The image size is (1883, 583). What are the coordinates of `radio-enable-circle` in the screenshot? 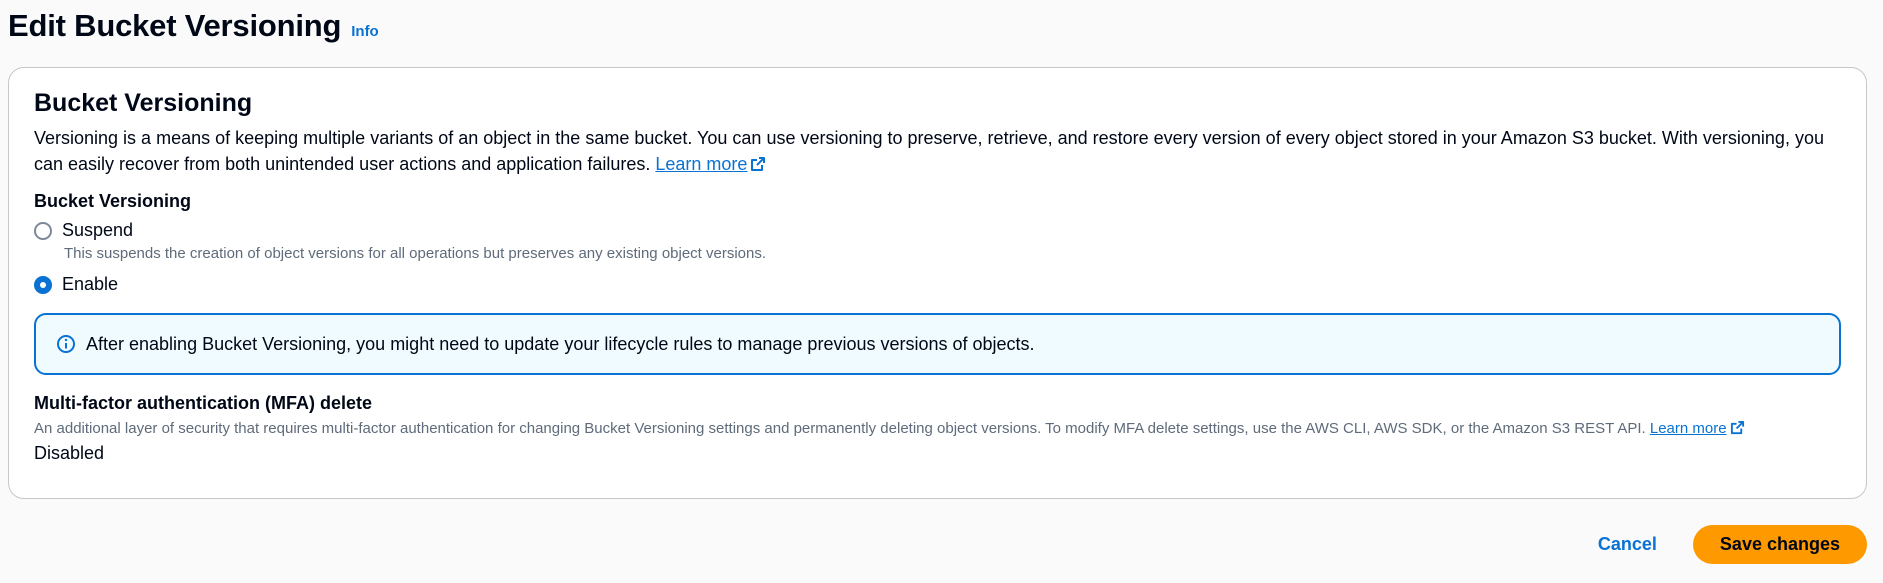 It's located at (43, 284).